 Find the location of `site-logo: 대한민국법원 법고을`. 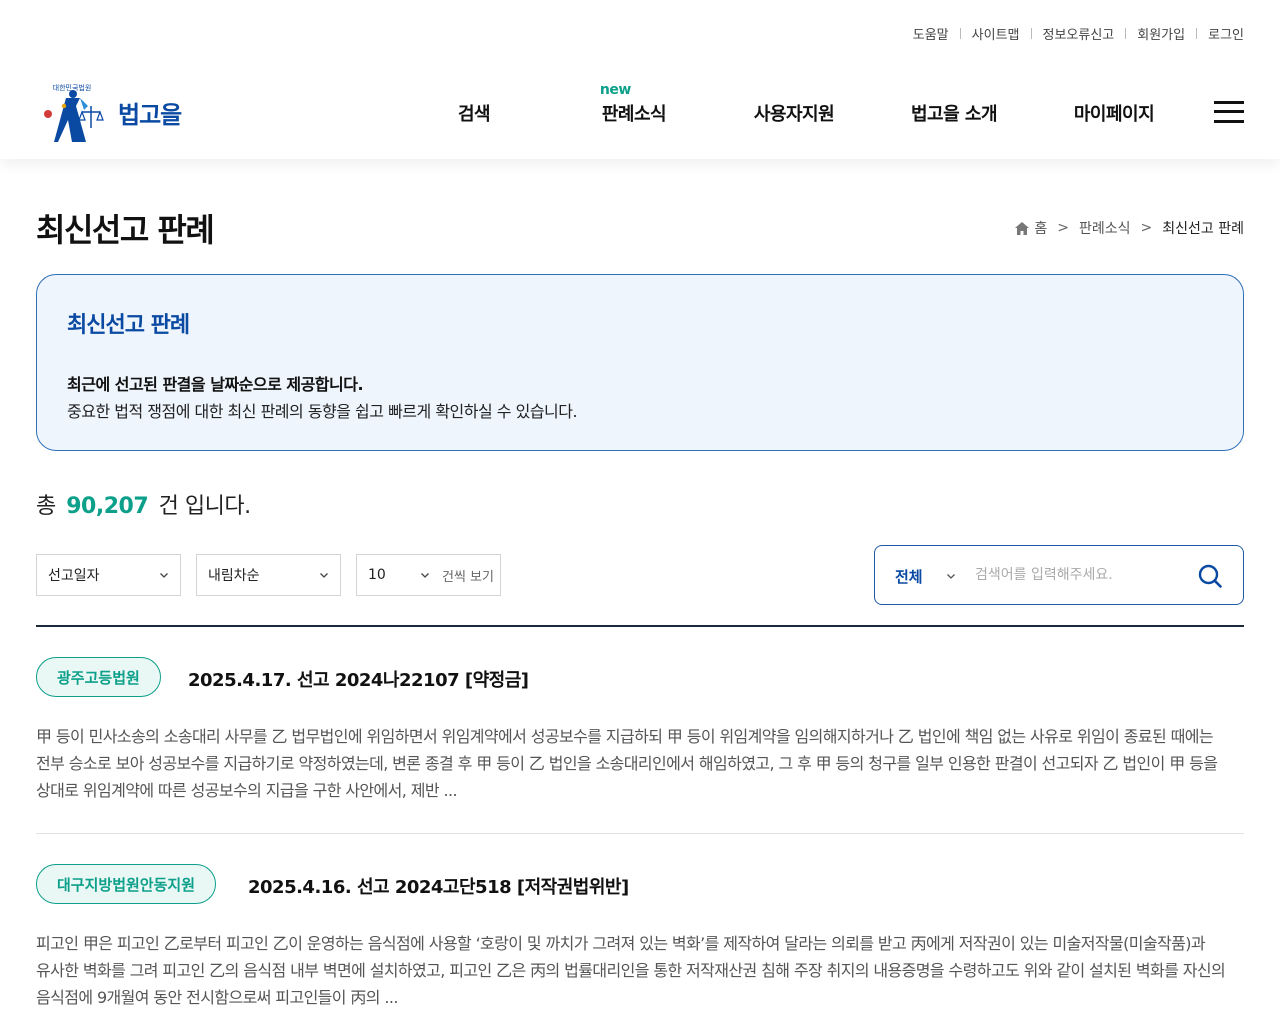

site-logo: 대한민국법원 법고을 is located at coordinates (109, 112).